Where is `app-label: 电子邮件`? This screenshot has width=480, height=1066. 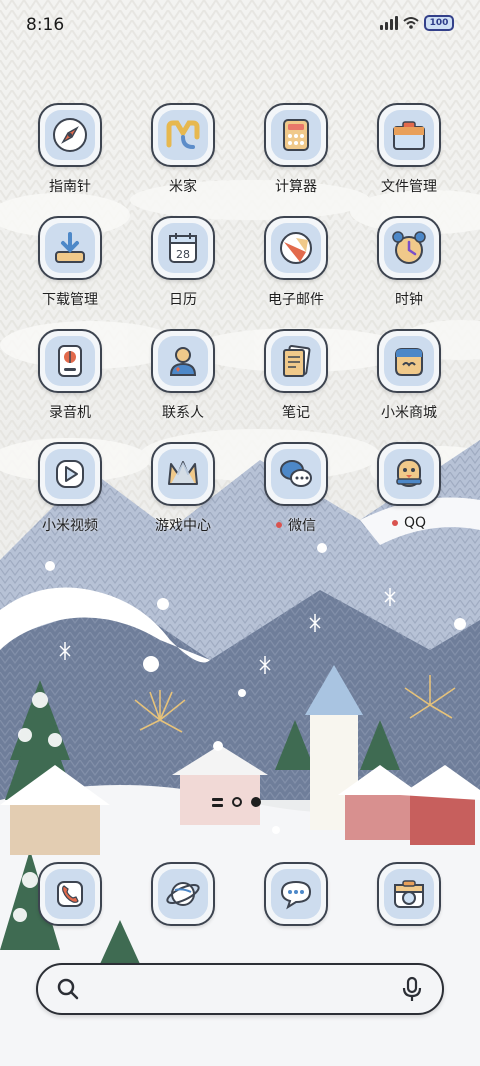 app-label: 电子邮件 is located at coordinates (296, 299).